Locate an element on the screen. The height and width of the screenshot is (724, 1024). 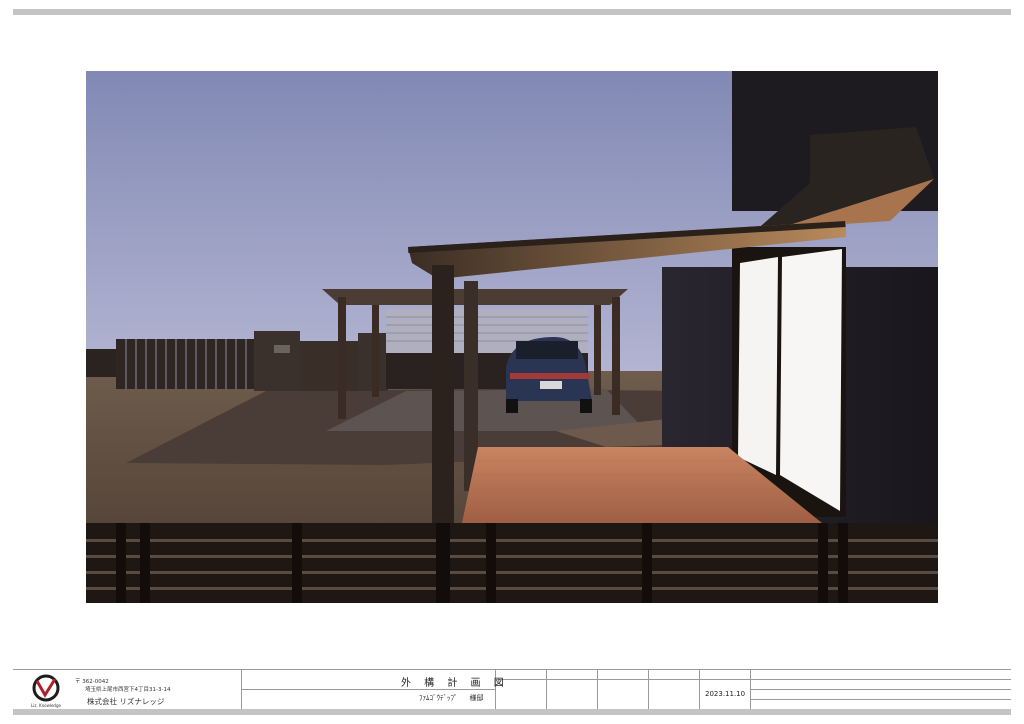
company-address: 埼玉県上尾市西宮下4丁目31-3-14 is located at coordinates (128, 690).